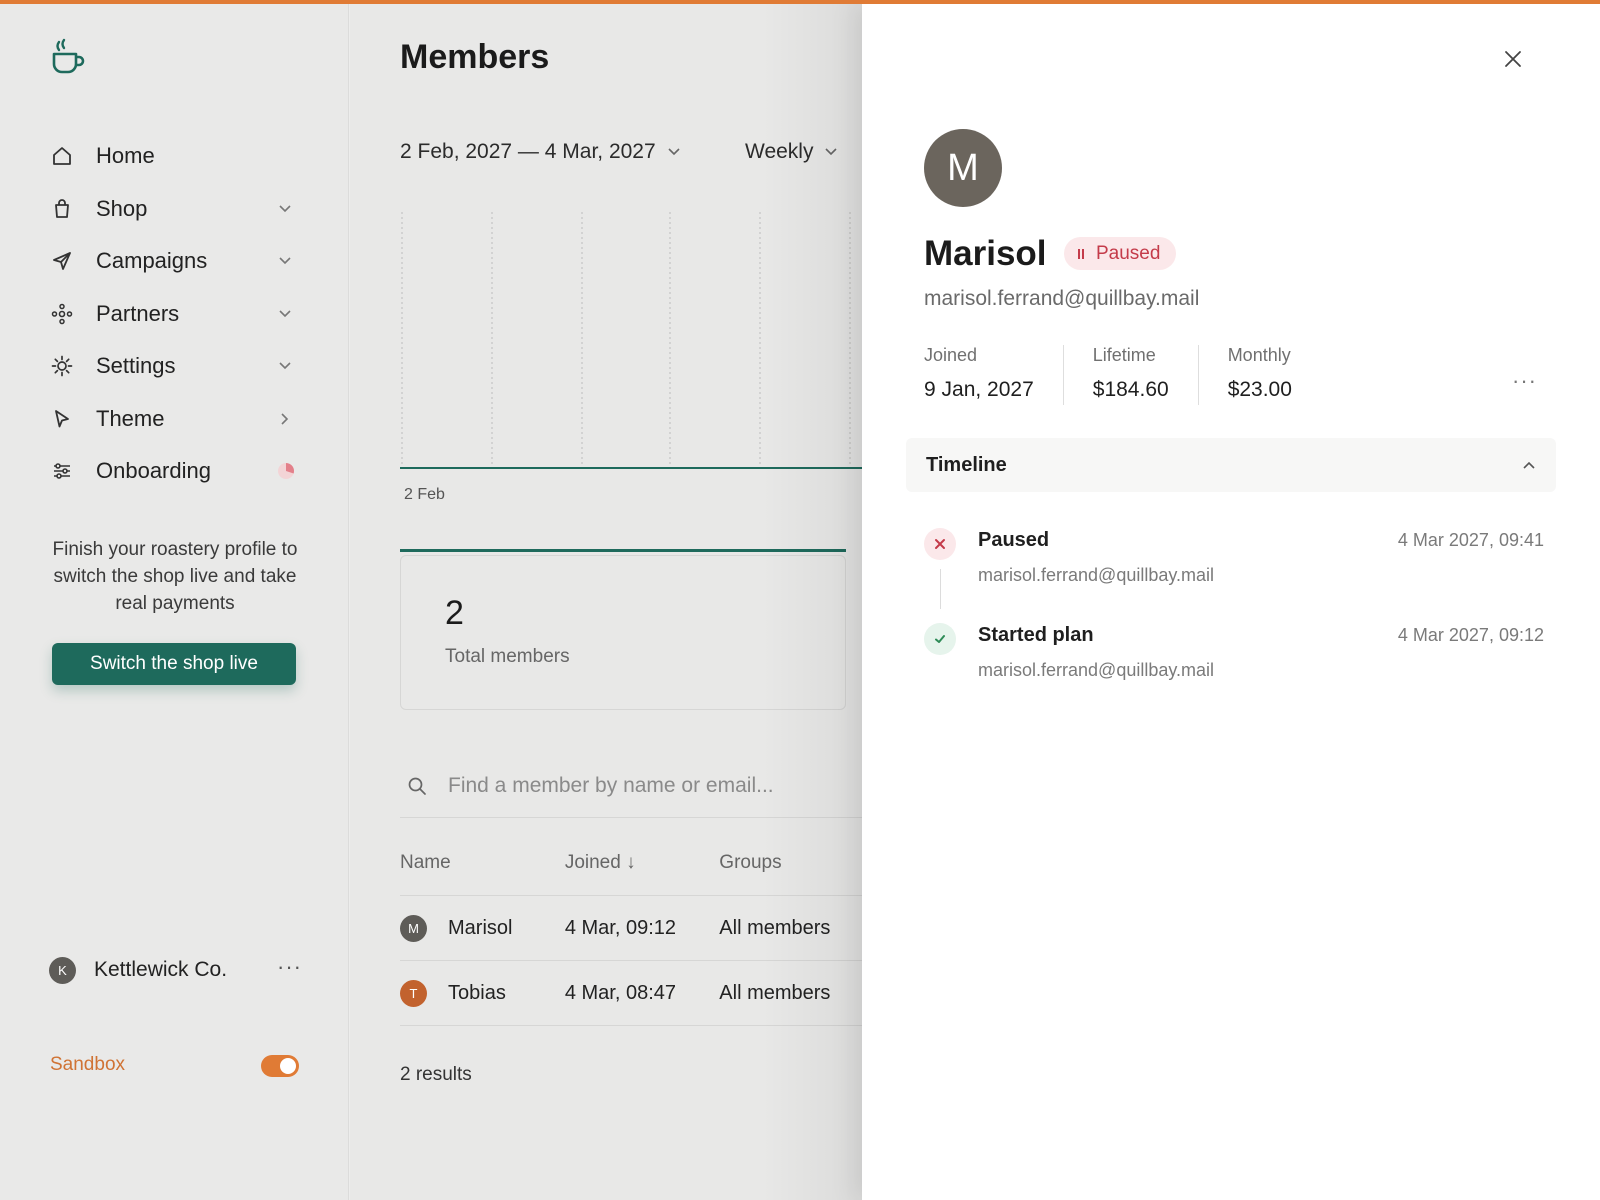 The image size is (1600, 1200). I want to click on member-search, so click(631, 793).